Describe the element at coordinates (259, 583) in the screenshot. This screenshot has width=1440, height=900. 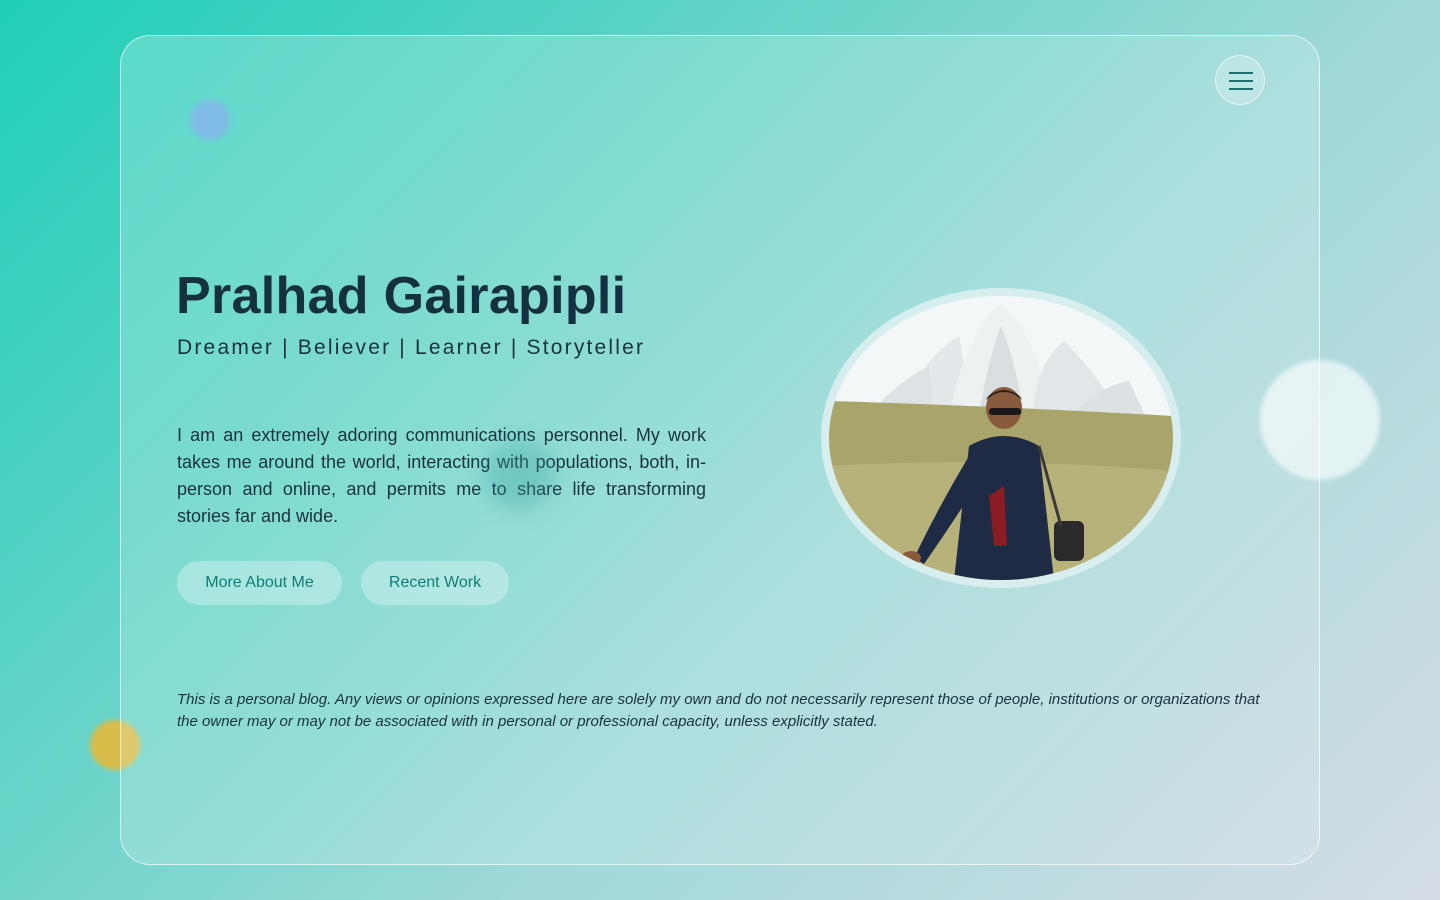
I see `more-about-me-button: More About Me` at that location.